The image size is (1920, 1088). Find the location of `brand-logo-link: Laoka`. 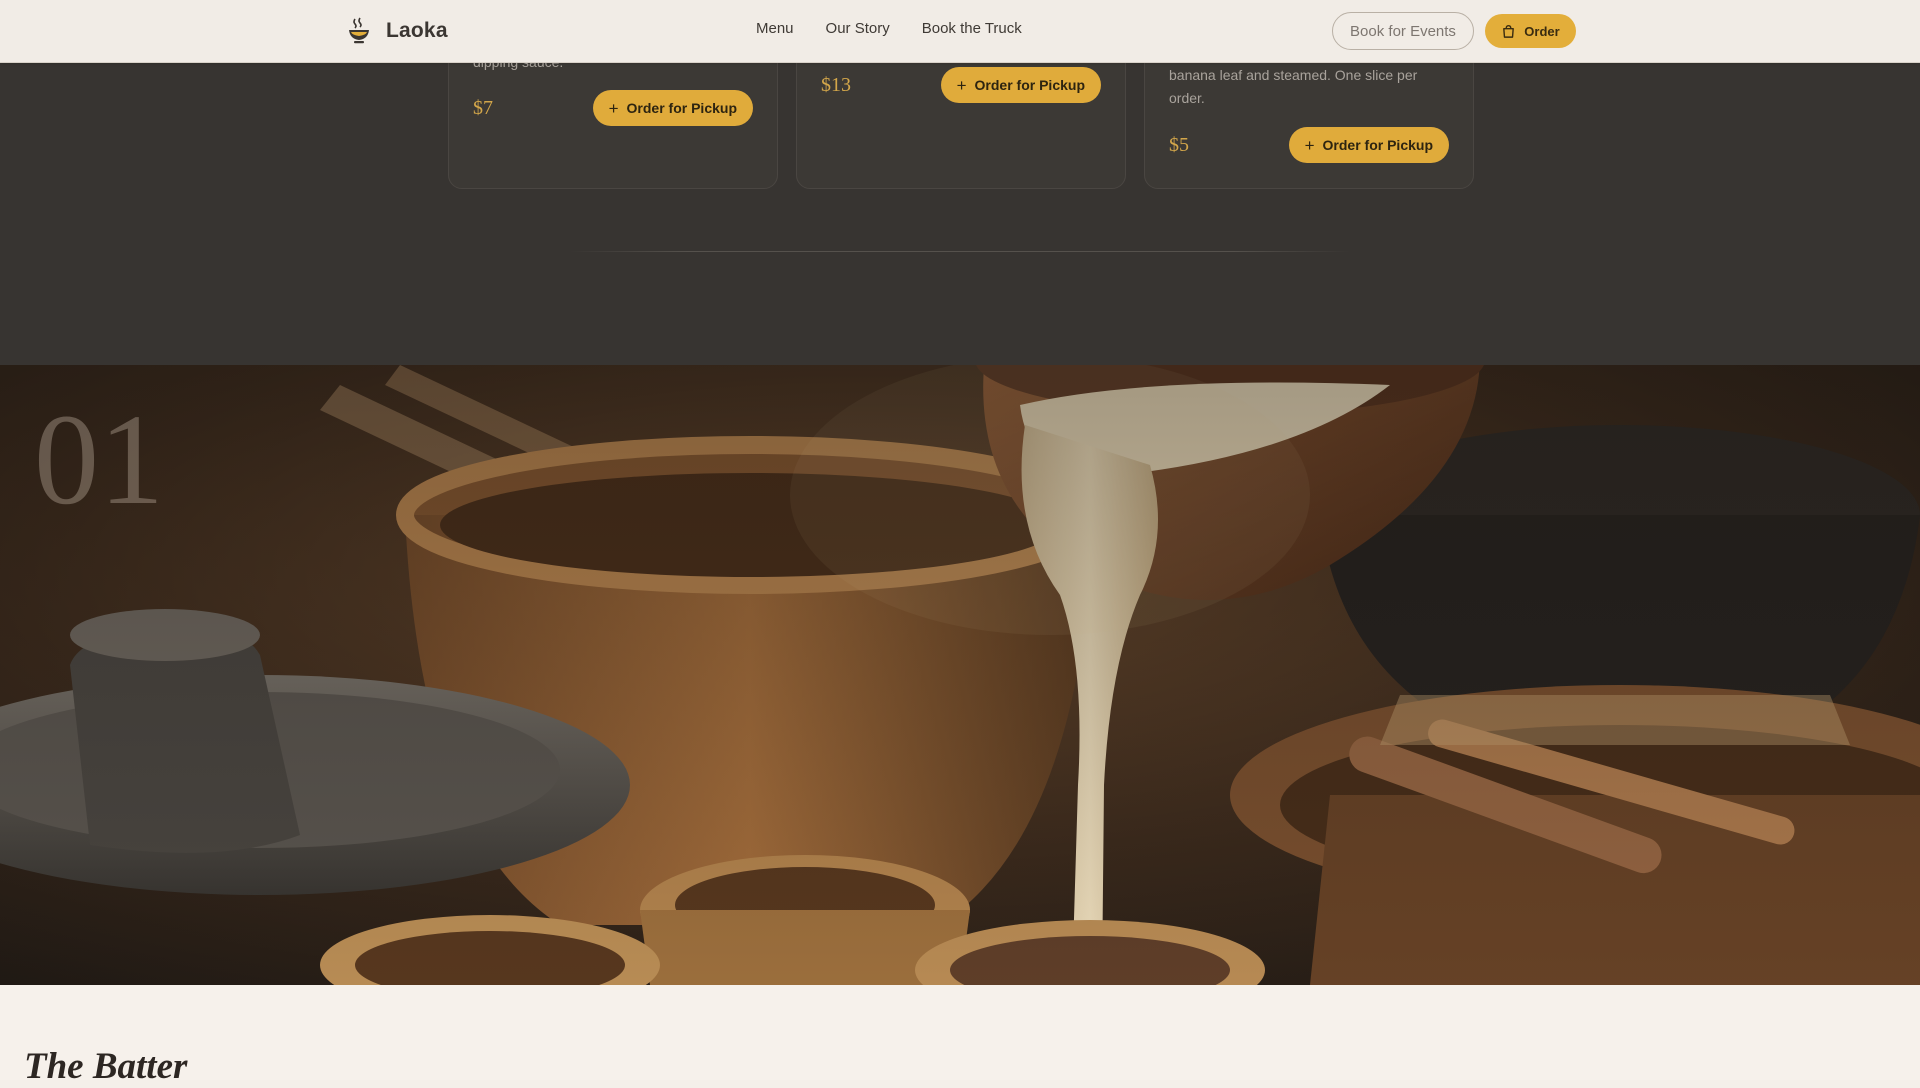

brand-logo-link: Laoka is located at coordinates (396, 31).